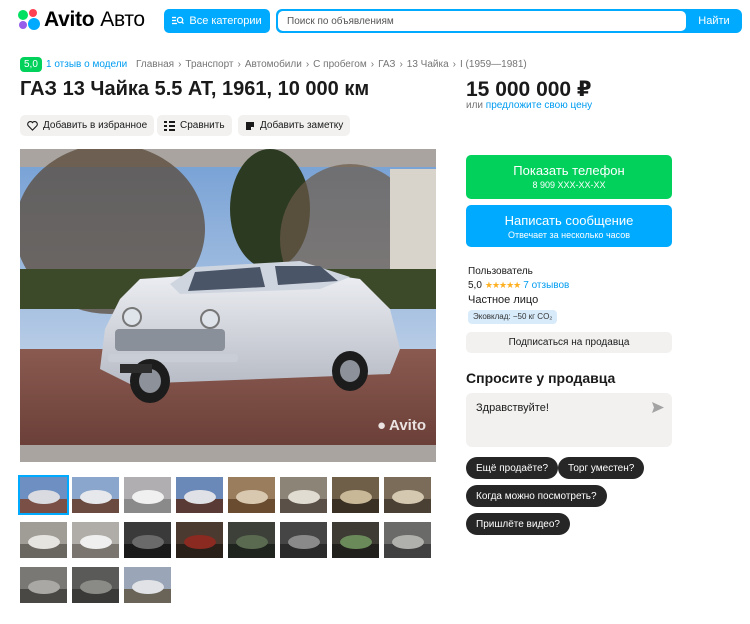 This screenshot has height=624, width=750. What do you see at coordinates (381, 425) in the screenshot?
I see `watermark-dots-icon: ●` at bounding box center [381, 425].